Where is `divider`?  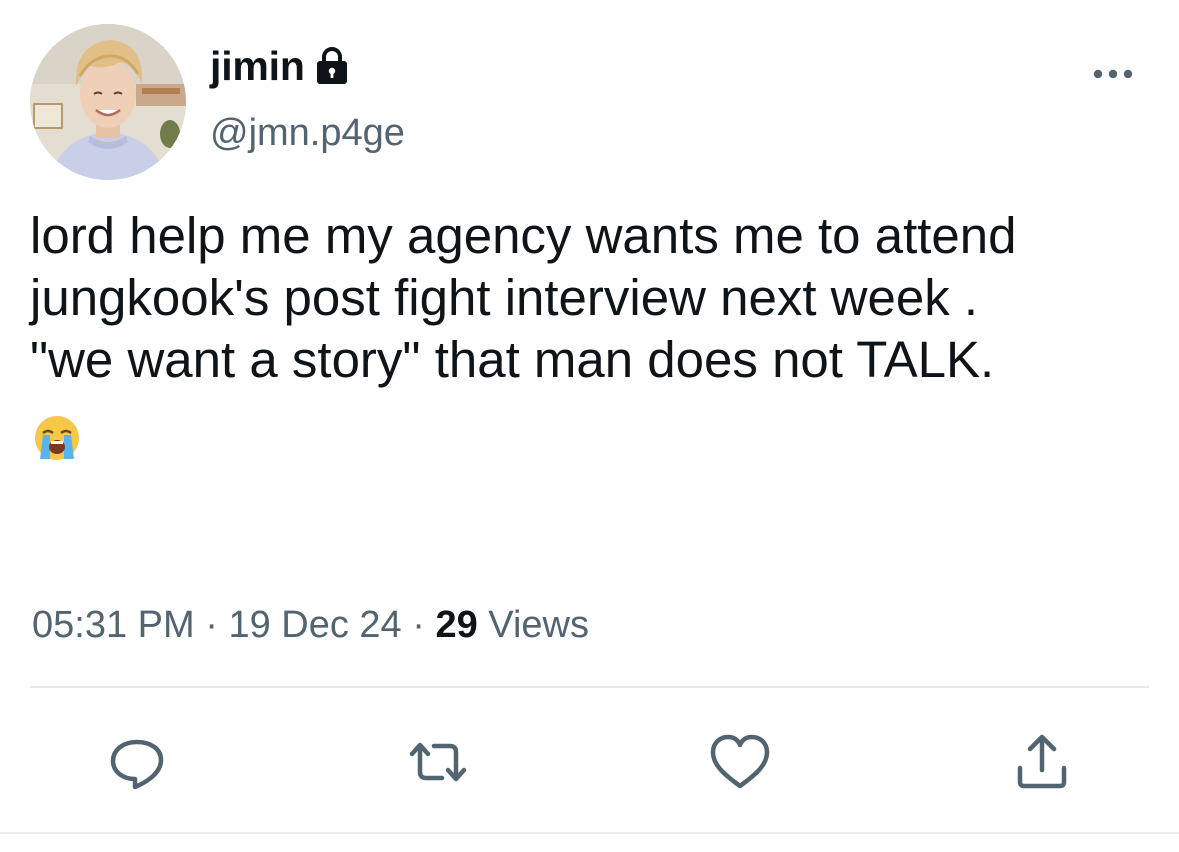
divider is located at coordinates (589, 687).